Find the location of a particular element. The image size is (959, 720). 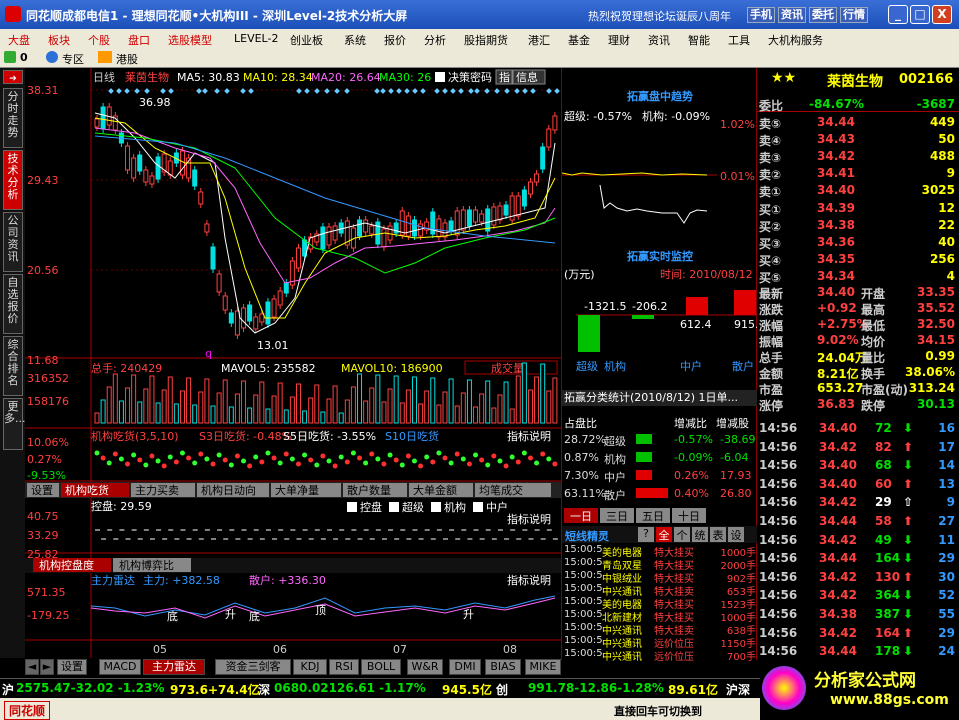

menu-dajigou: 大机构服务 is located at coordinates (795, 40).